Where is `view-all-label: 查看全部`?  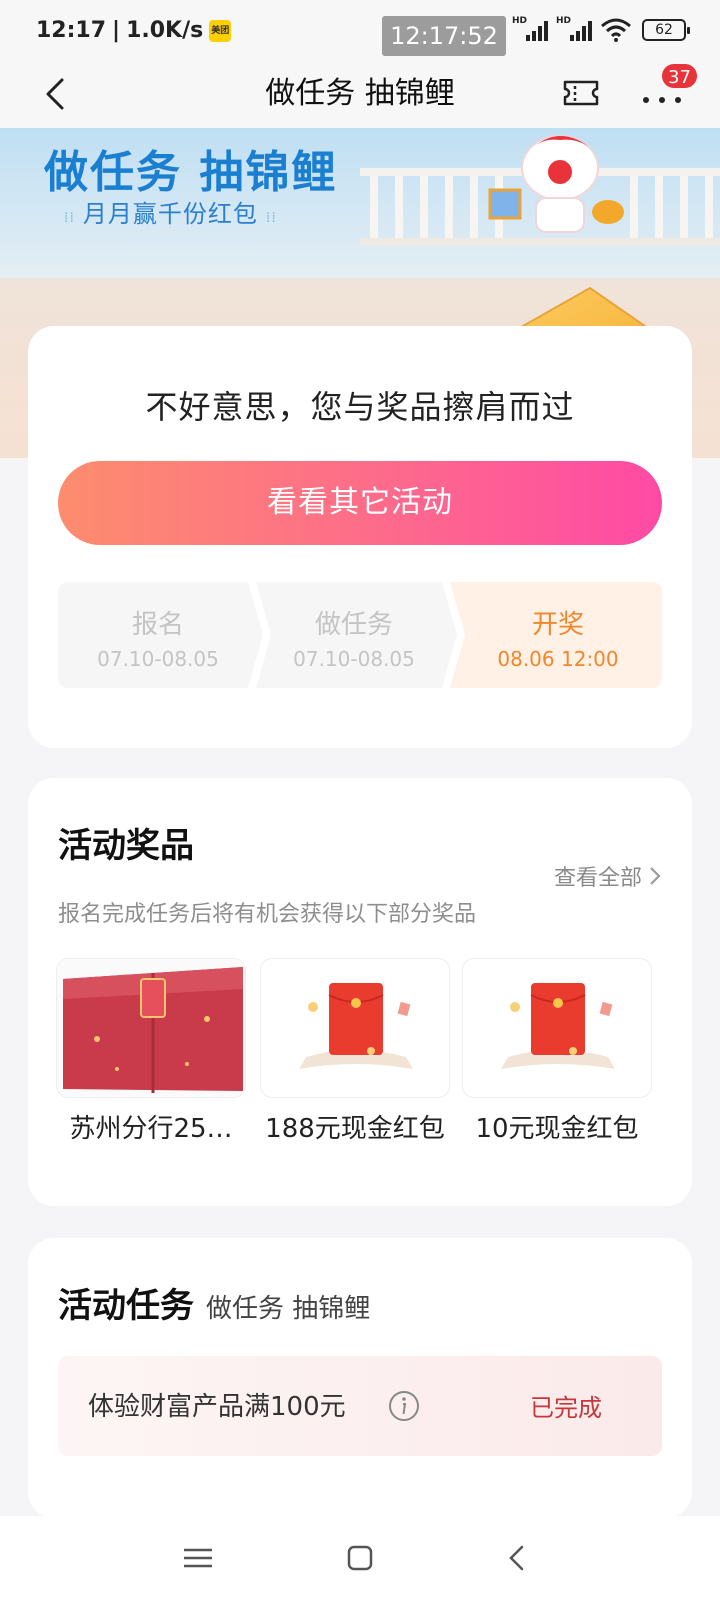 view-all-label: 查看全部 is located at coordinates (597, 878).